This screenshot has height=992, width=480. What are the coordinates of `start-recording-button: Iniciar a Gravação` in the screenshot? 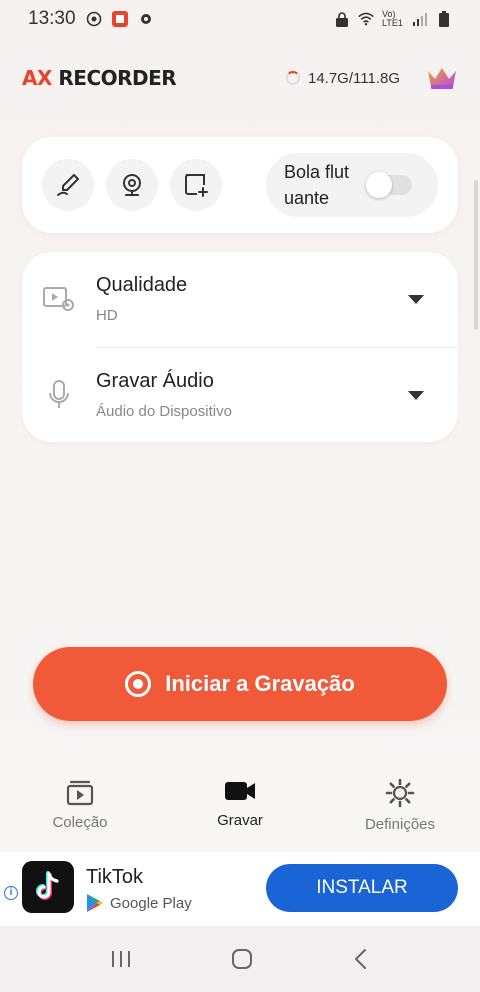 It's located at (240, 684).